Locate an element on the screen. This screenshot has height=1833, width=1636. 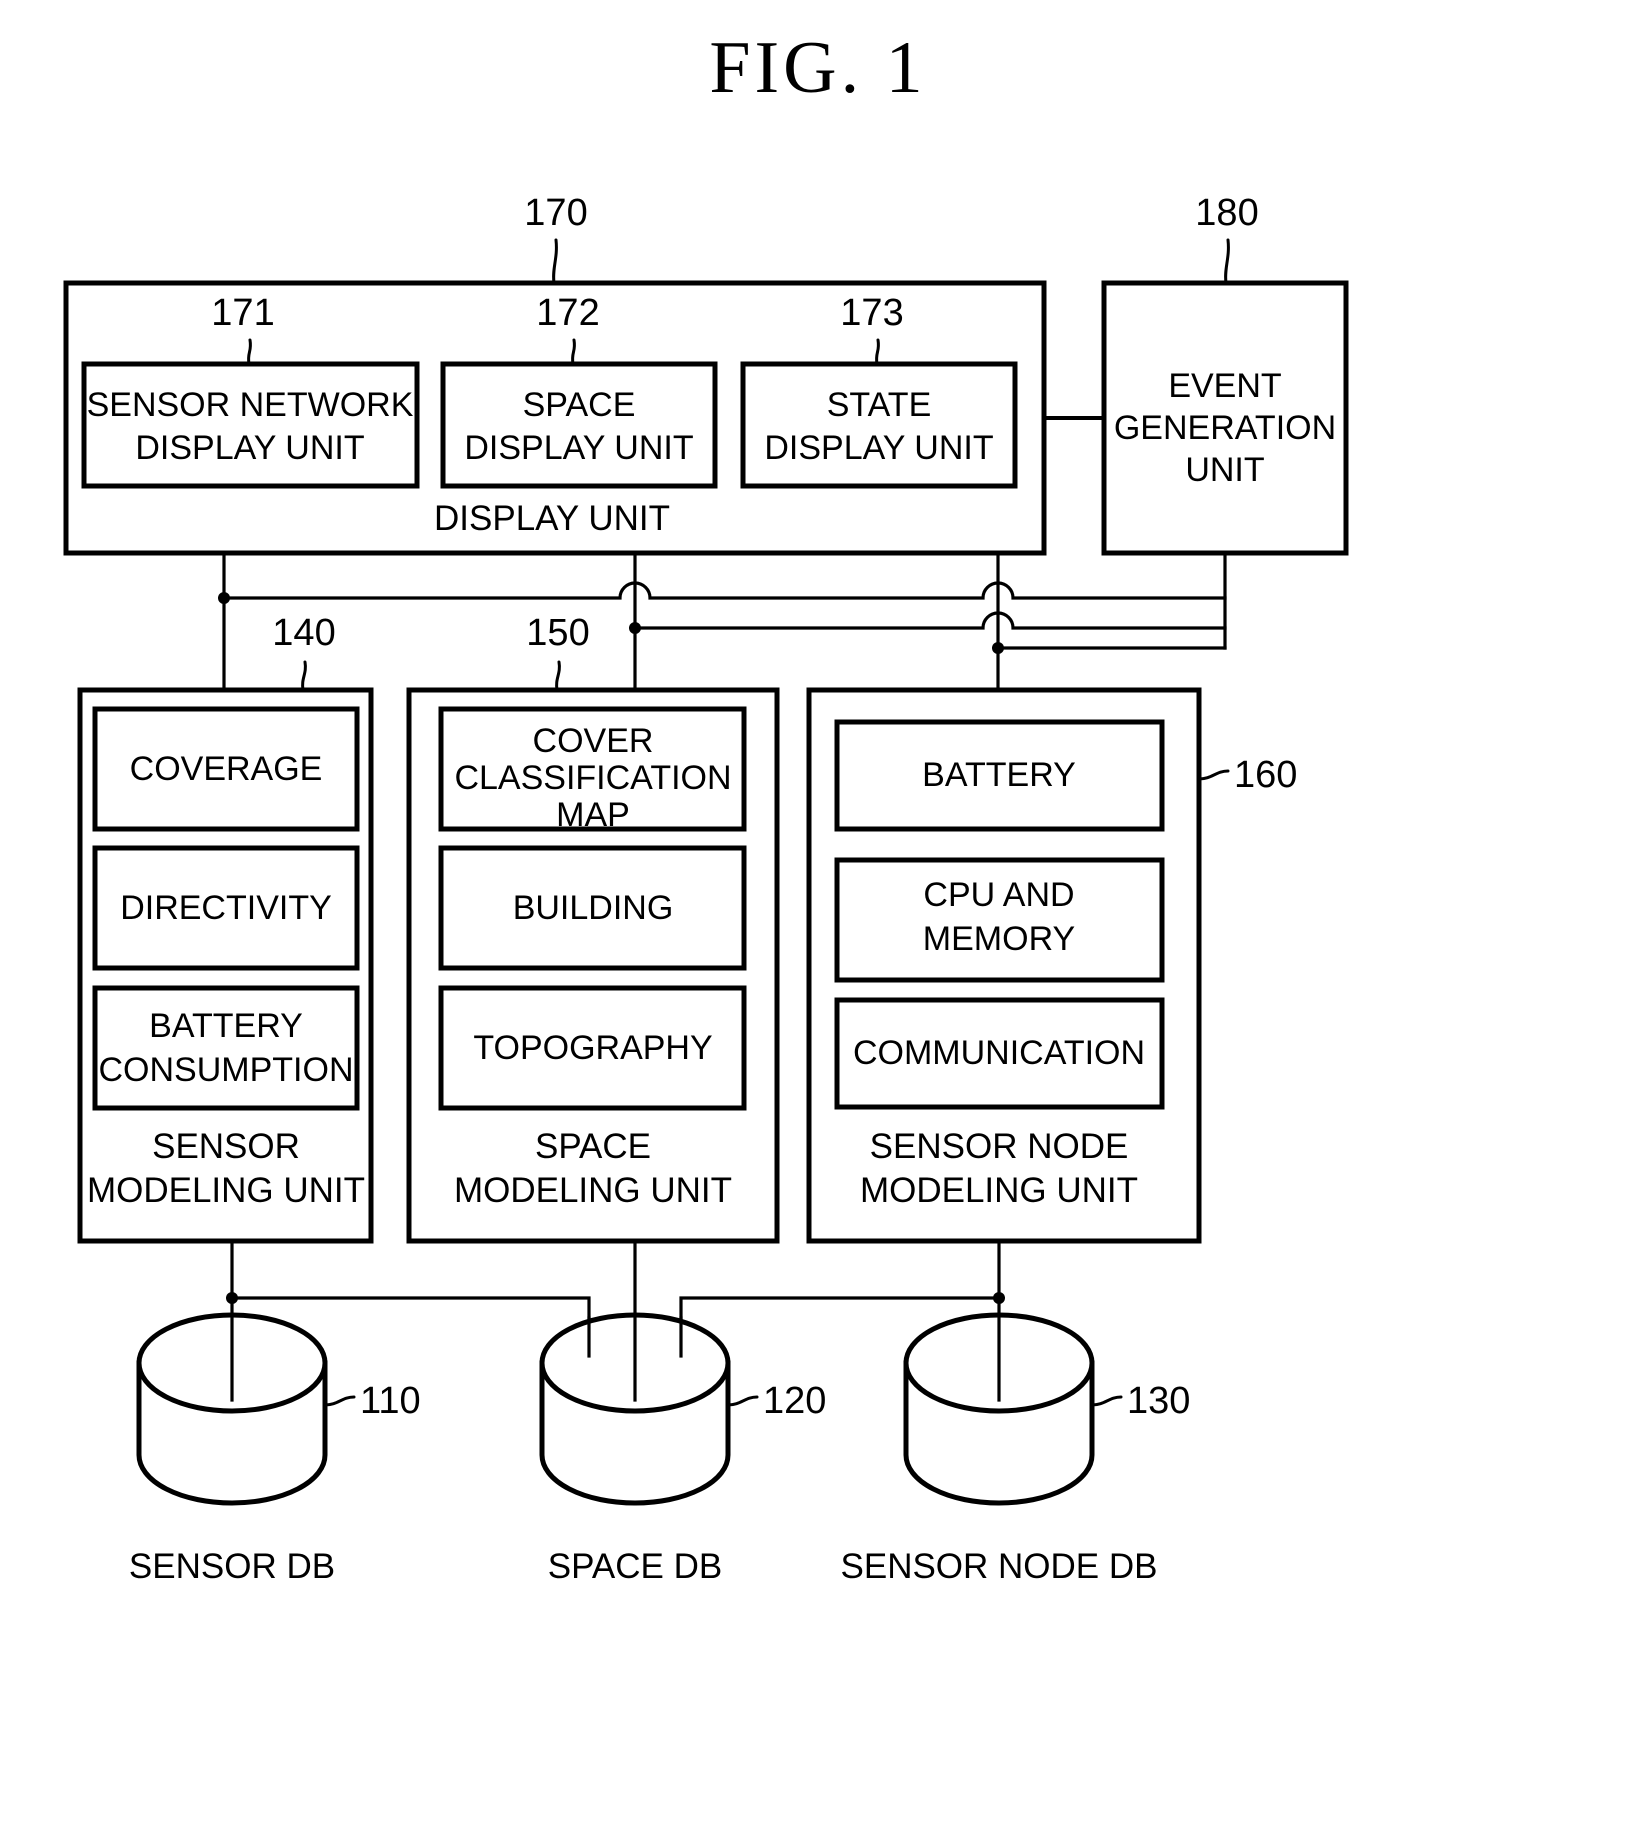
sensor-node-db-label: SENSOR NODE DB is located at coordinates (999, 1566).